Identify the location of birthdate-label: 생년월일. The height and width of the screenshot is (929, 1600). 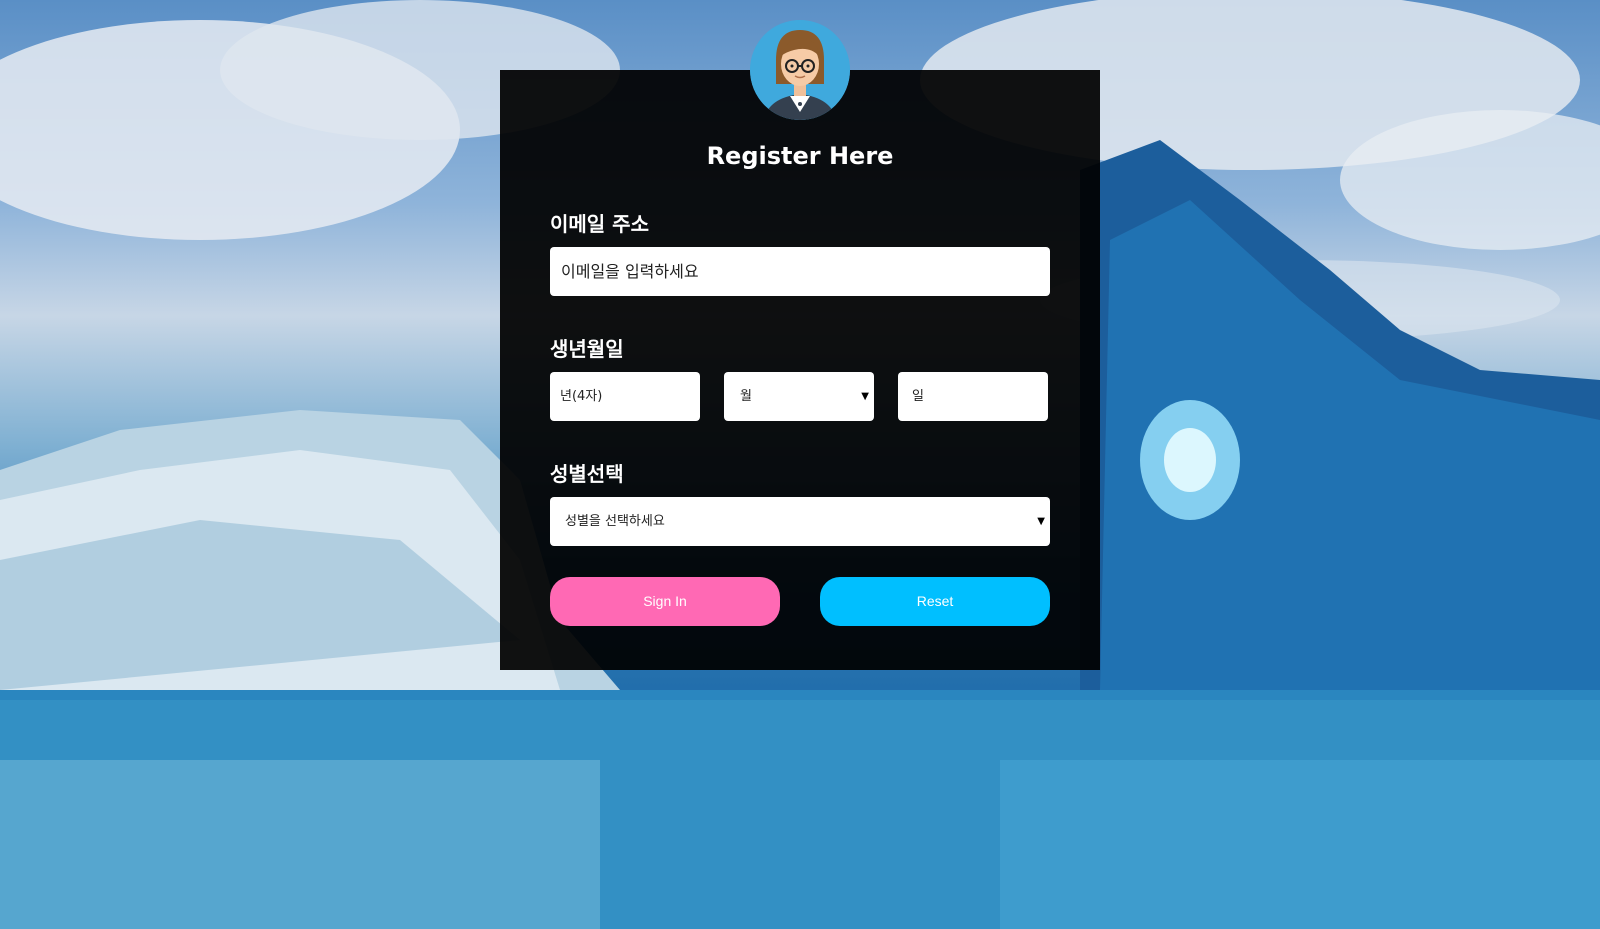
(587, 349).